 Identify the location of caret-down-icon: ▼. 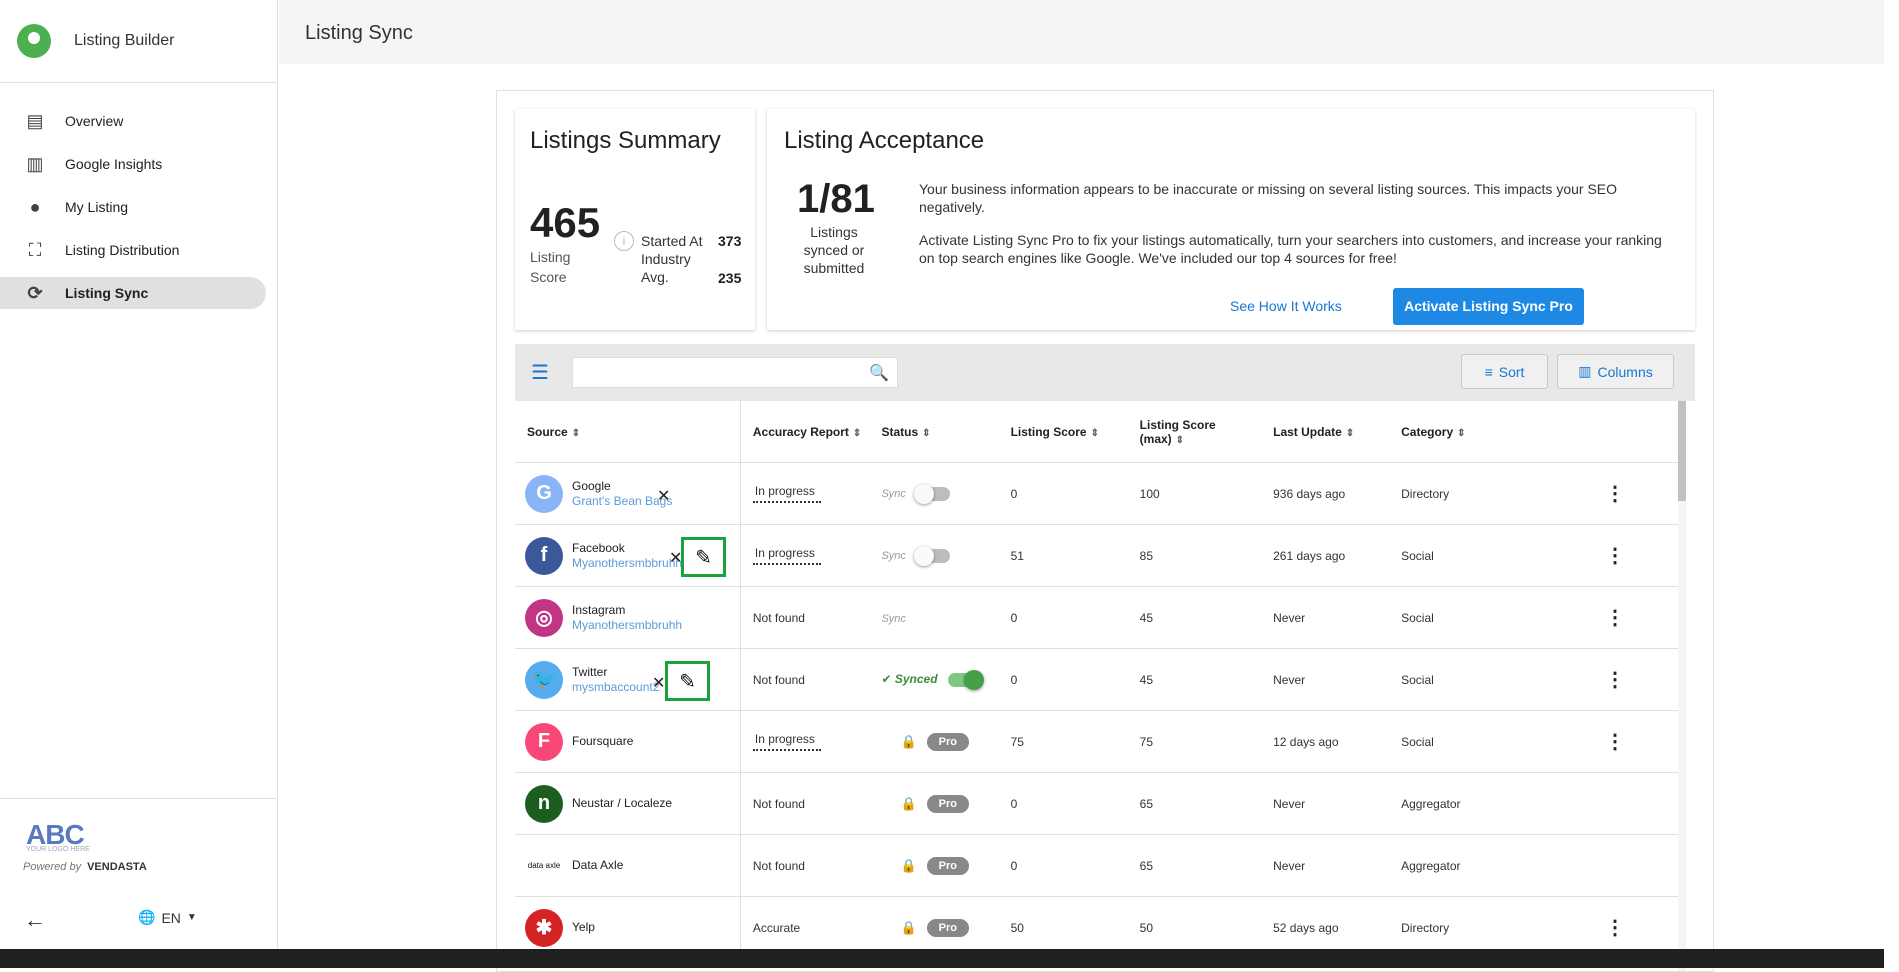
(191, 917).